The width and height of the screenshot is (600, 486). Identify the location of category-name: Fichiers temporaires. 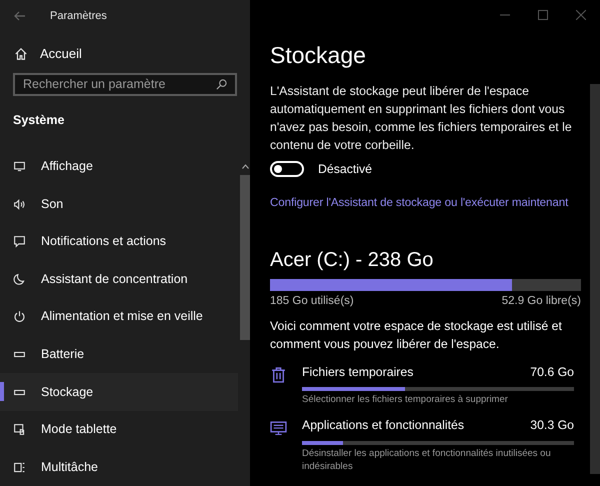
(358, 372).